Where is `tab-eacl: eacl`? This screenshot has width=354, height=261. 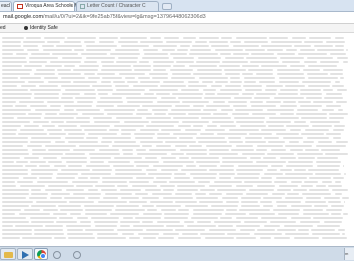 tab-eacl: eacl is located at coordinates (6, 6).